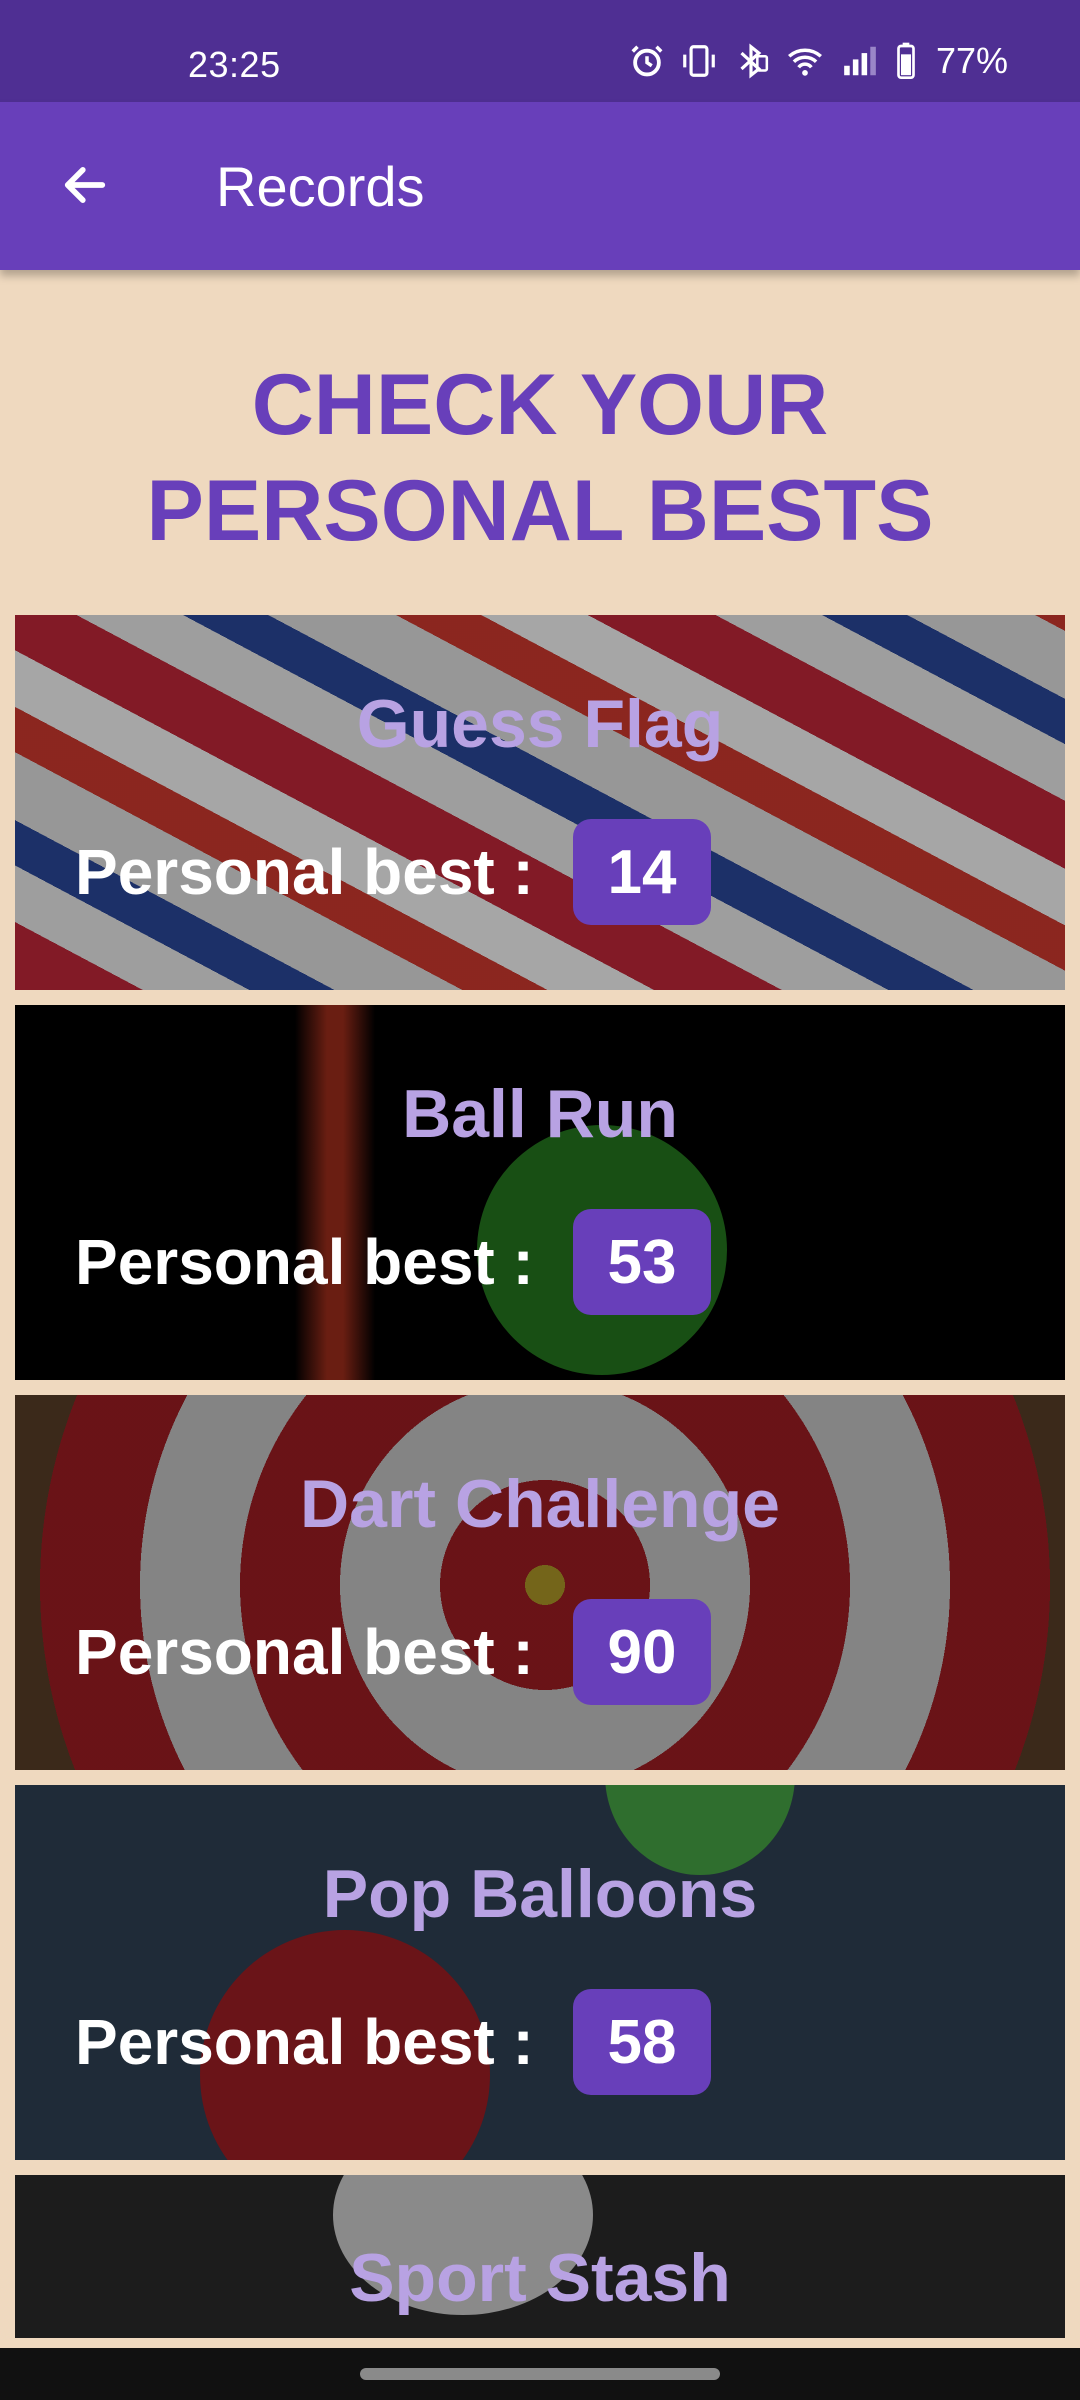  Describe the element at coordinates (540, 458) in the screenshot. I see `personal-bests-heading: CHECK YOUR PERSONAL BESTS` at that location.